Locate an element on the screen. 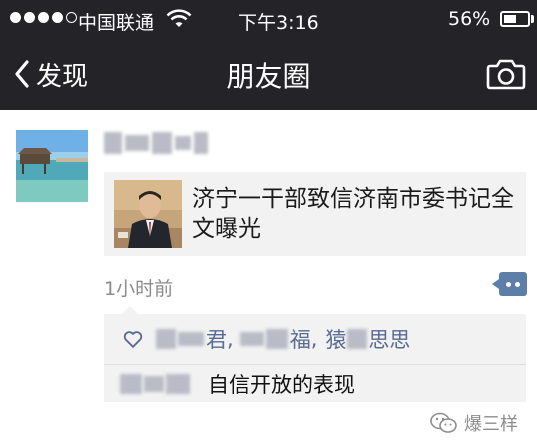 The image size is (537, 446). battery-tip is located at coordinates (532, 19).